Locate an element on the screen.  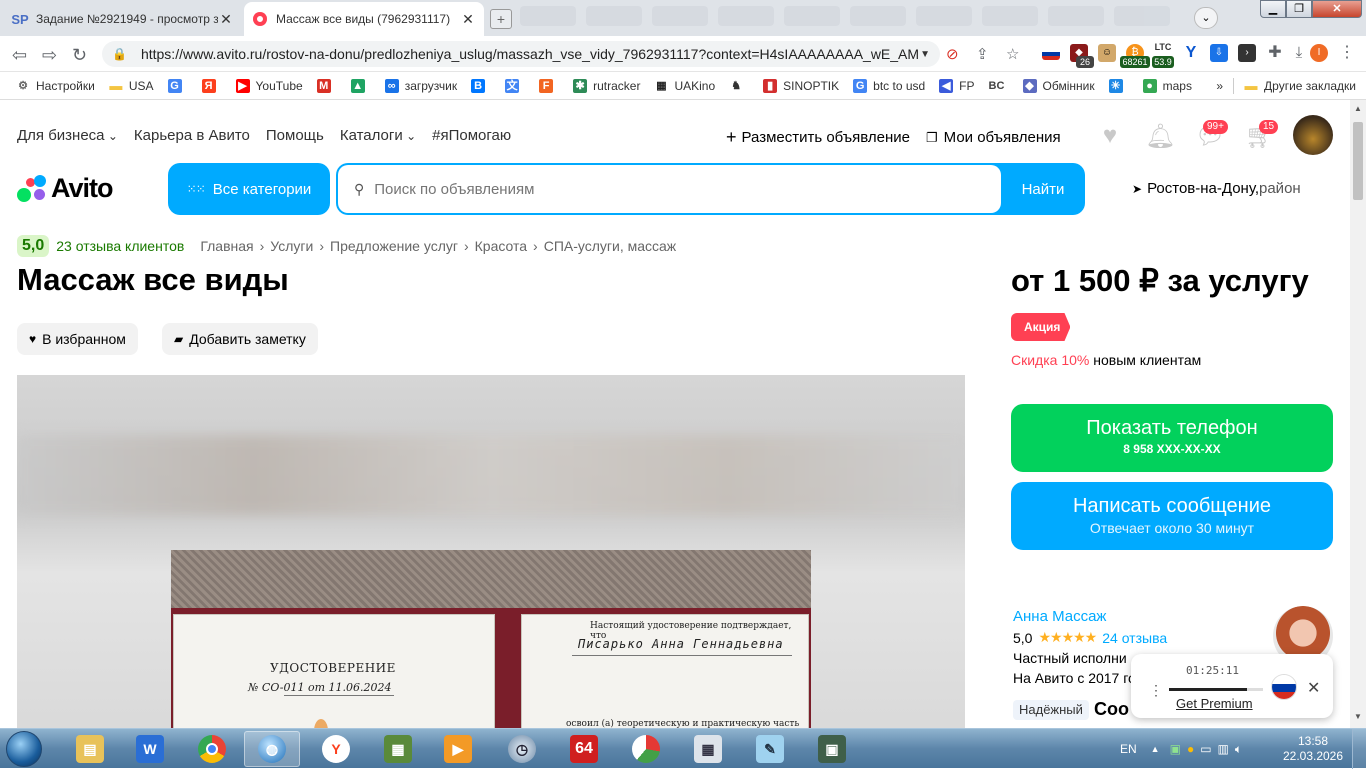
forward-arrow-icon: ⇨ is located at coordinates (49, 55).